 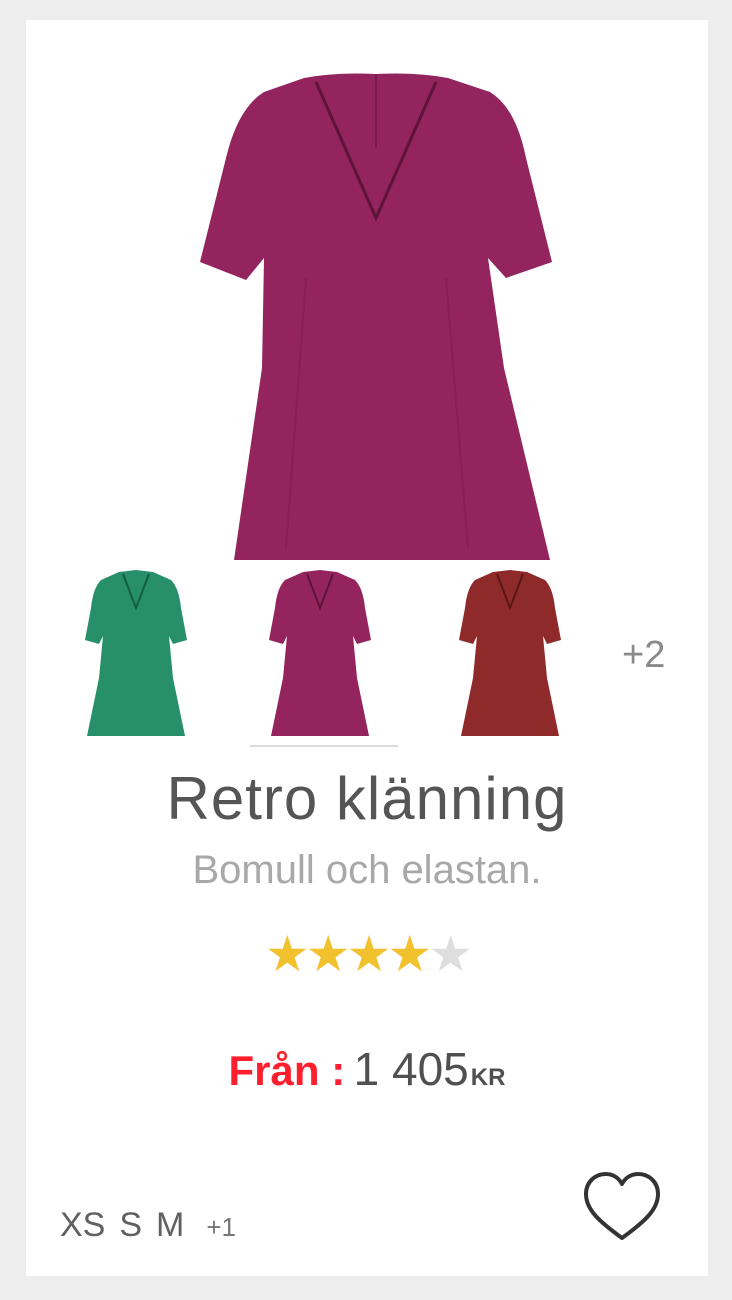 What do you see at coordinates (130, 1225) in the screenshot?
I see `size-option: S` at bounding box center [130, 1225].